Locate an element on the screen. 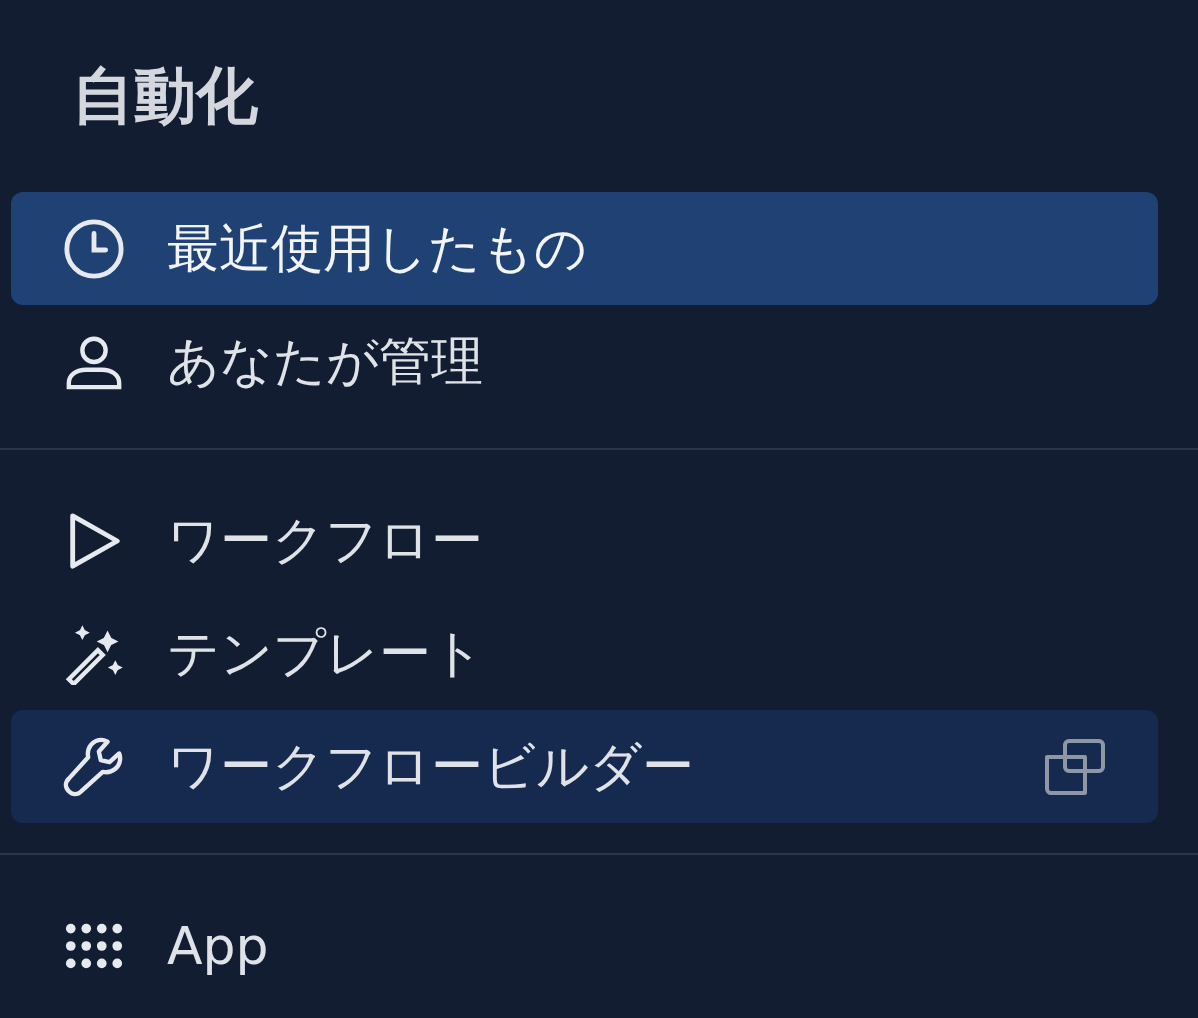  sidebar-item: ワークフロービルダー is located at coordinates (584, 766).